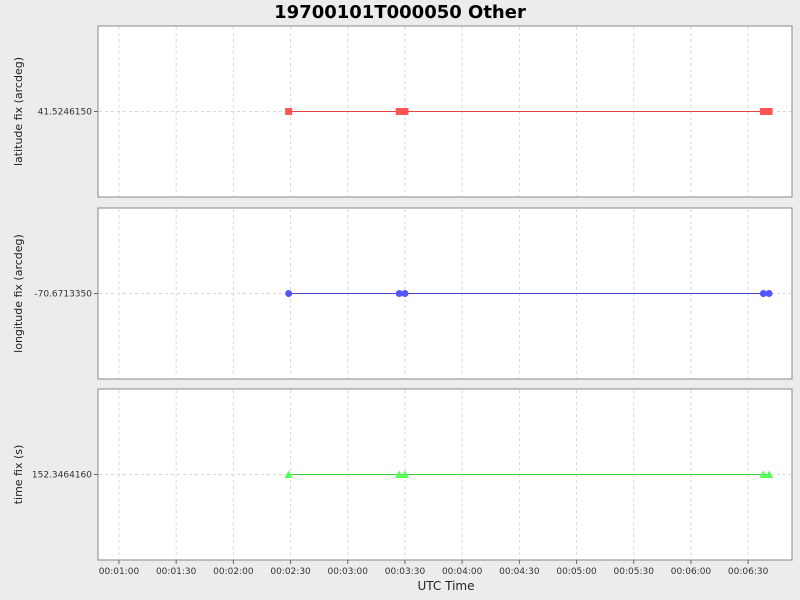  I want to click on x-tick-label: 00:04:00, so click(462, 572).